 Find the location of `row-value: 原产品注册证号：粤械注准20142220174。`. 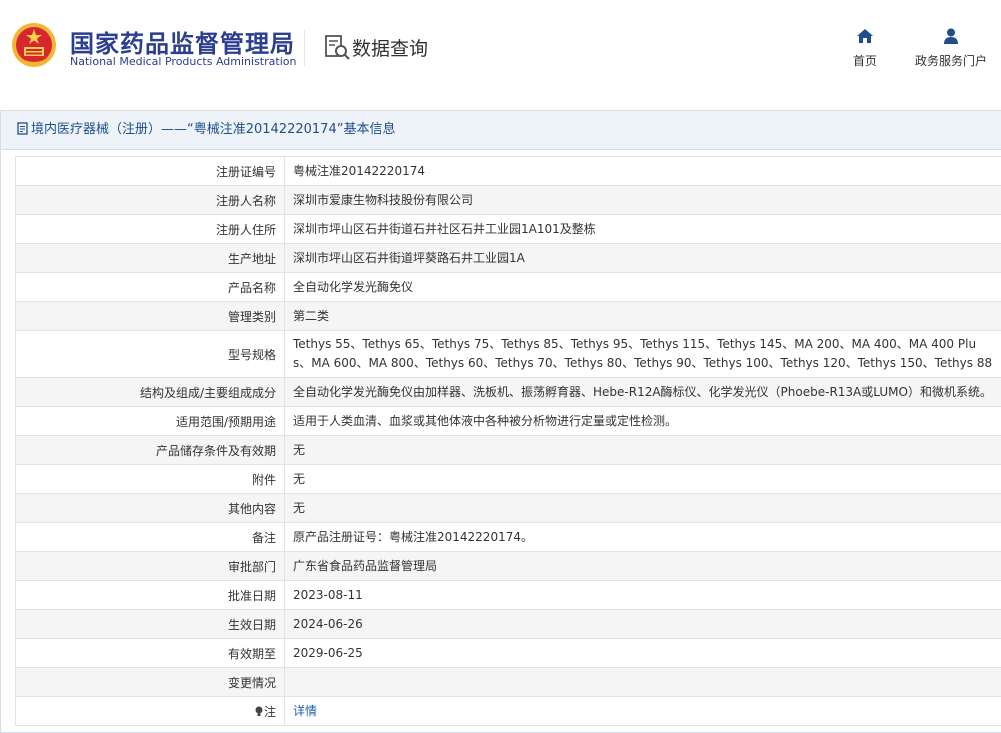

row-value: 原产品注册证号：粤械注准20142220174。 is located at coordinates (642, 537).